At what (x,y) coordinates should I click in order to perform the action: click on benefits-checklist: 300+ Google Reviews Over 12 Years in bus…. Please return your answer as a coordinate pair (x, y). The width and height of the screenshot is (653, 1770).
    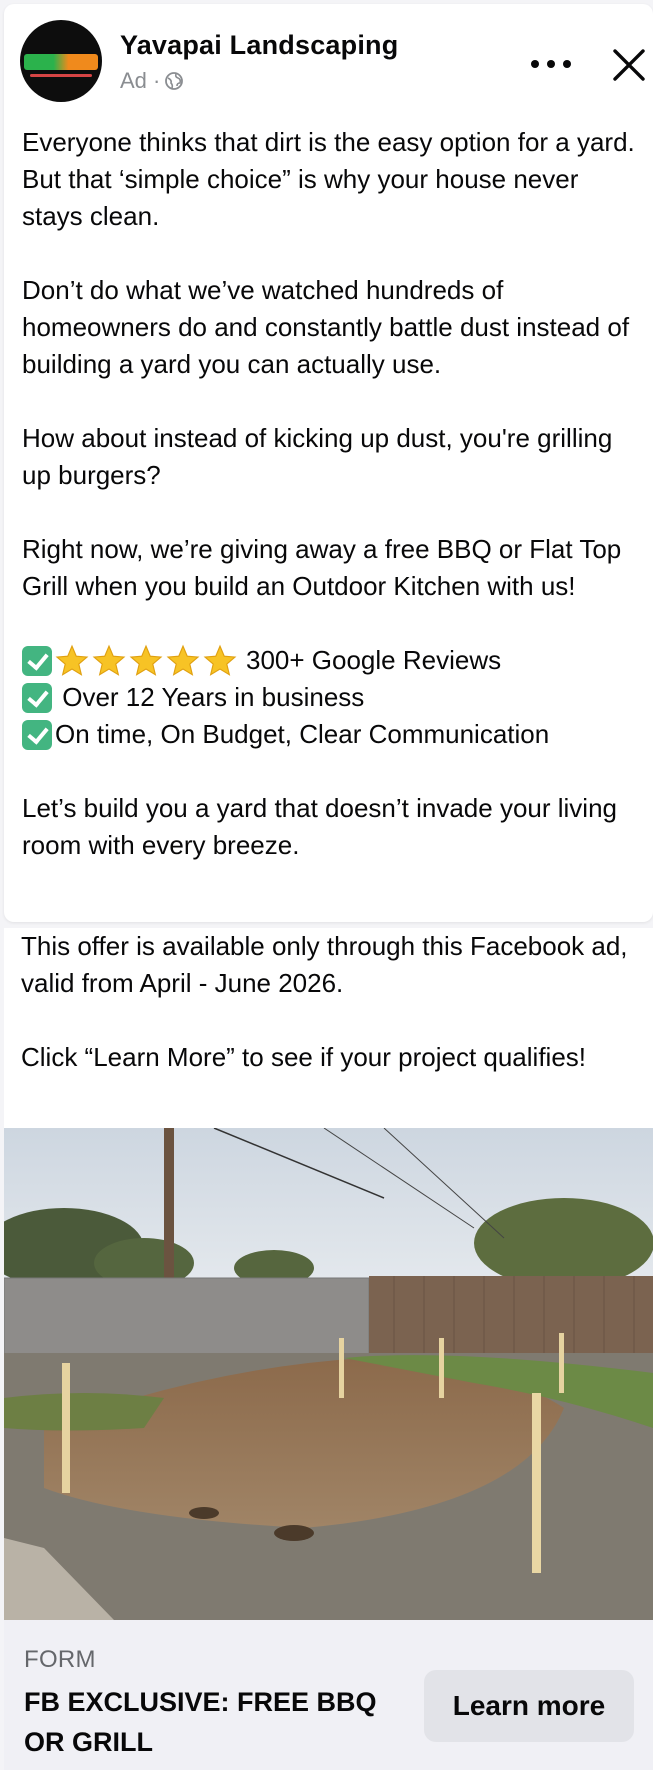
    Looking at the image, I should click on (334, 697).